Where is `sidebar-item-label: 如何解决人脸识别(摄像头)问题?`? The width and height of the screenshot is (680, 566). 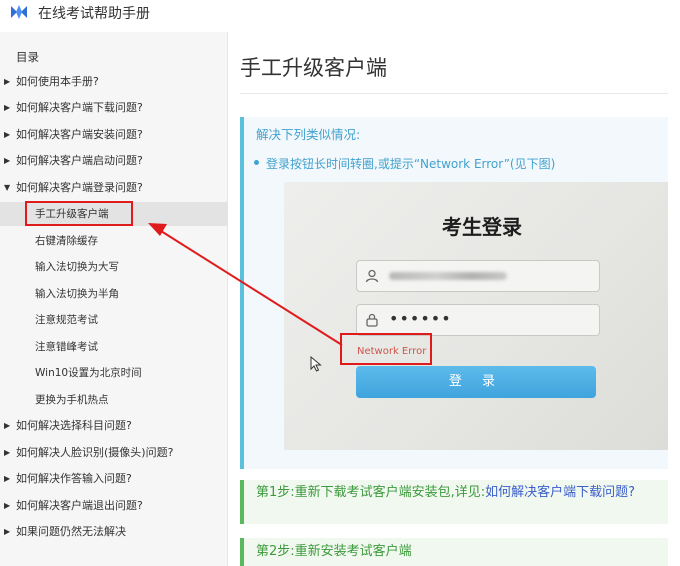 sidebar-item-label: 如何解决人脸识别(摄像头)问题? is located at coordinates (95, 452).